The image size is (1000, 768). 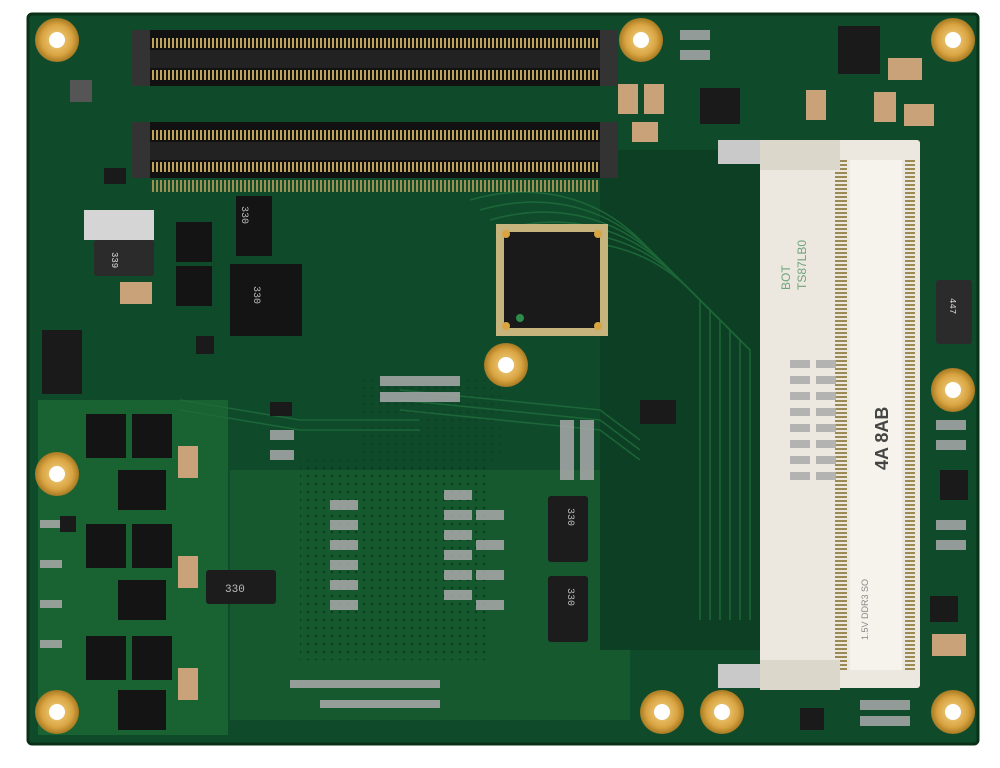 I want to click on connector-pads-row, so click(x=375, y=186).